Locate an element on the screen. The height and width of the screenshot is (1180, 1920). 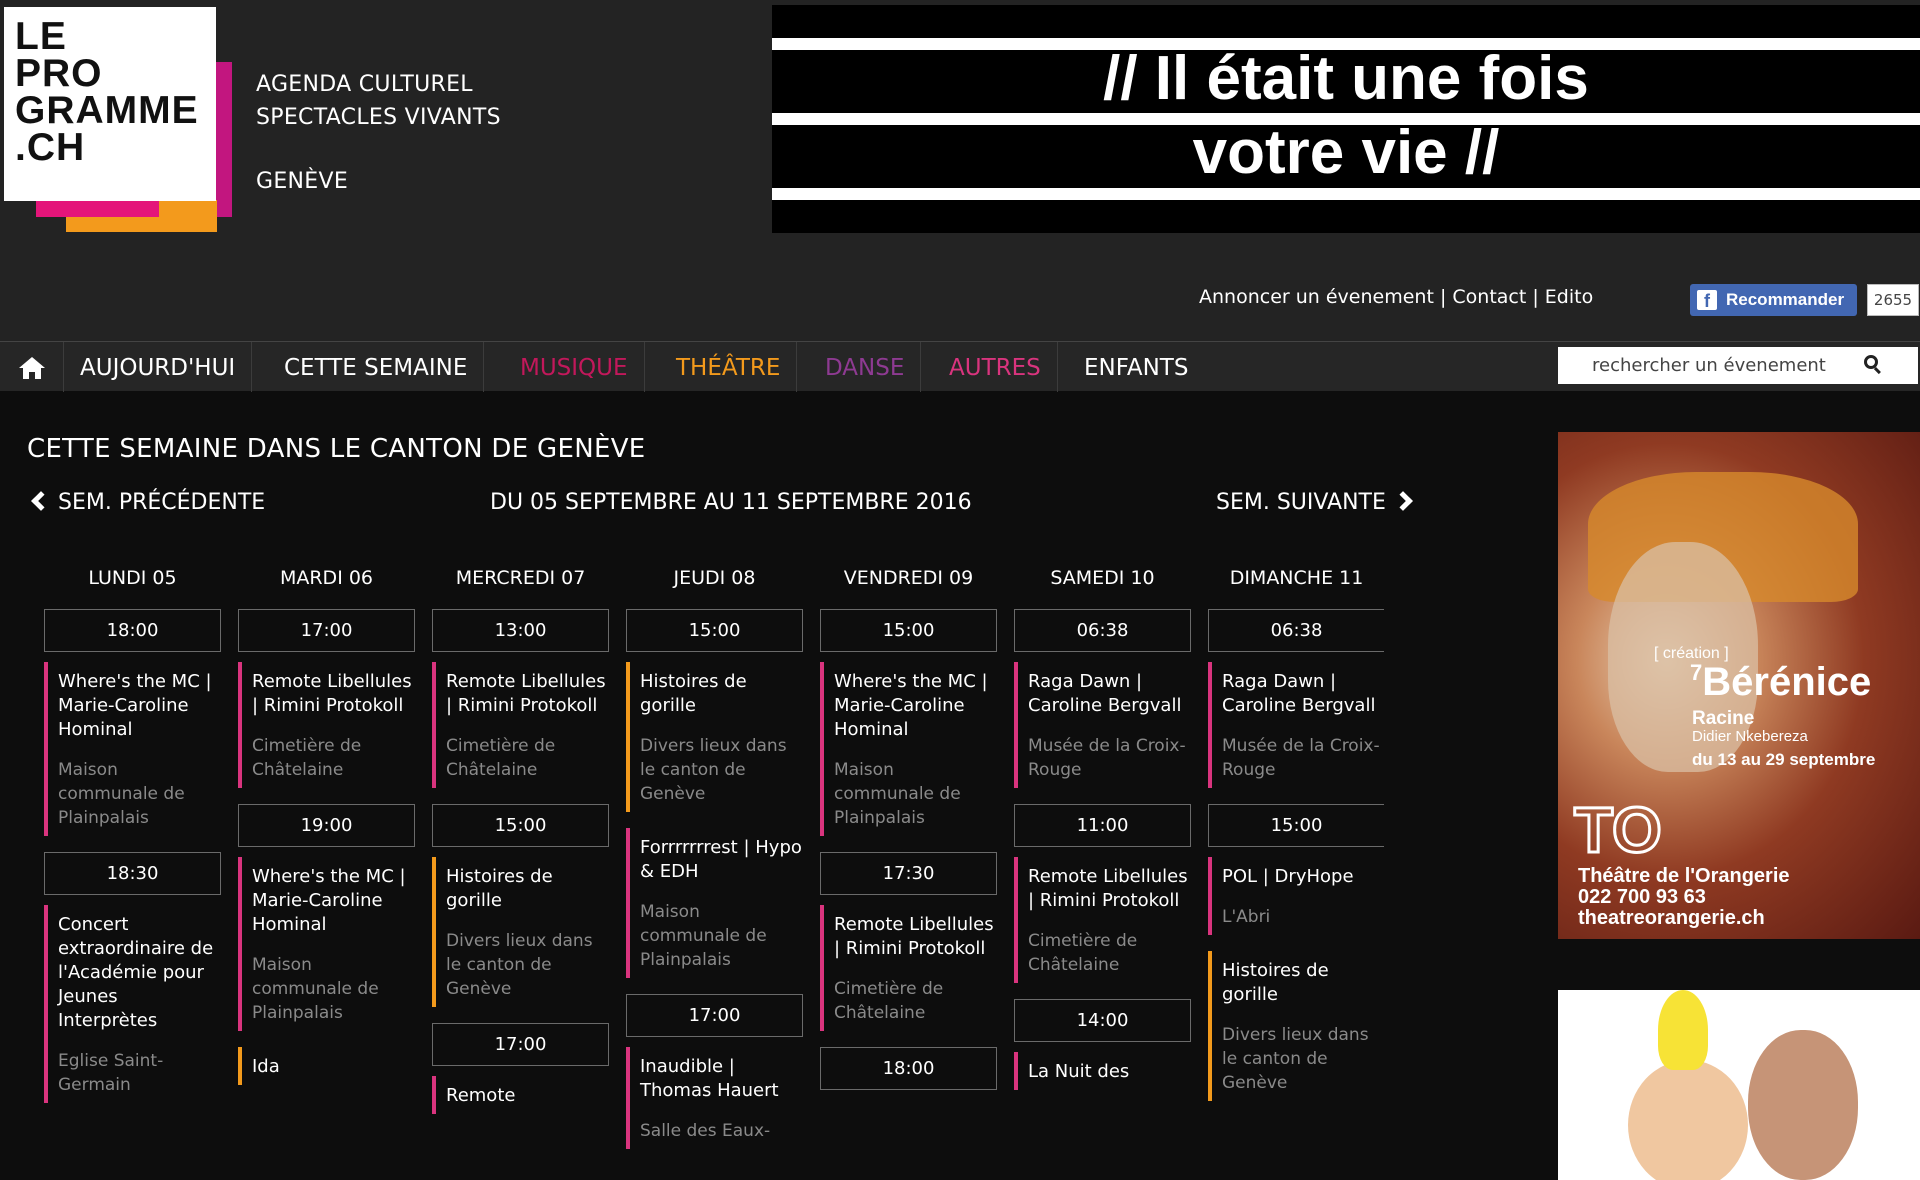
event-item: La Nuit des is located at coordinates (1102, 1071).